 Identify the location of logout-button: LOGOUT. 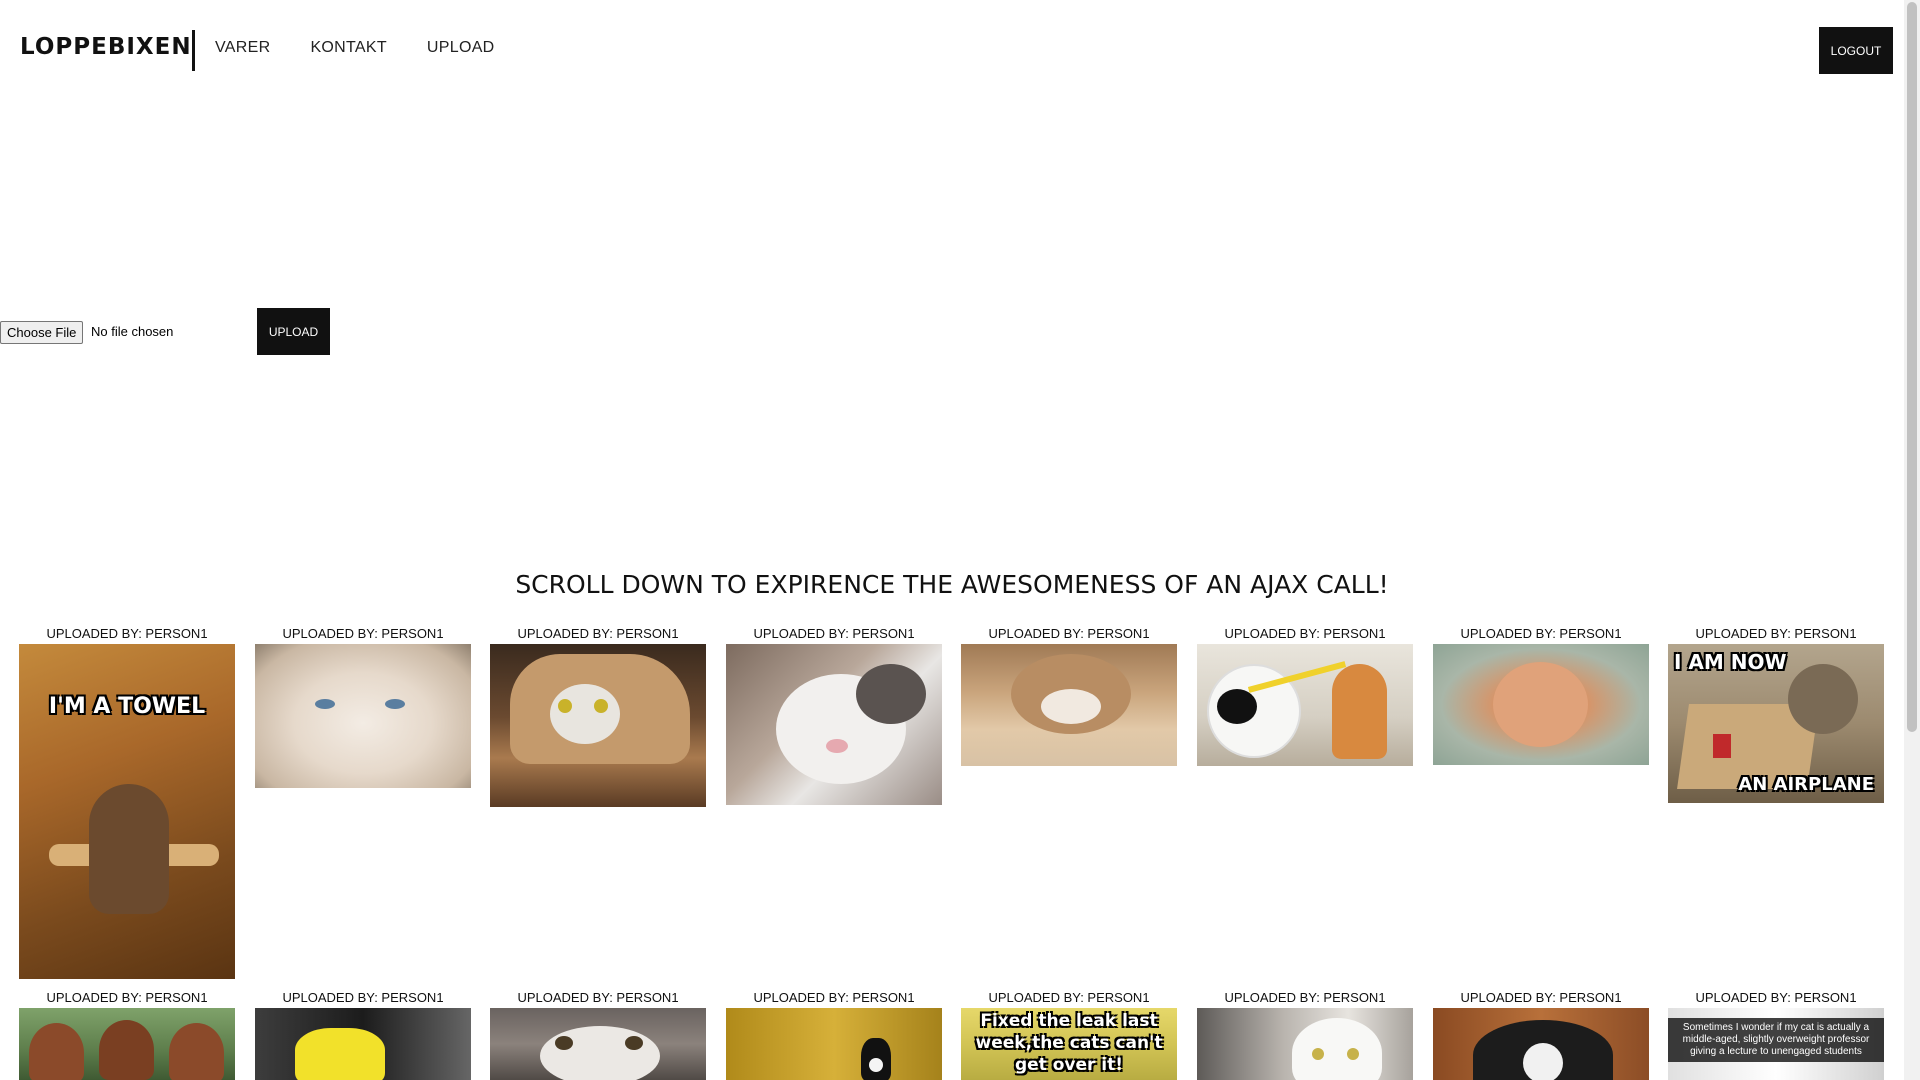
(1856, 50).